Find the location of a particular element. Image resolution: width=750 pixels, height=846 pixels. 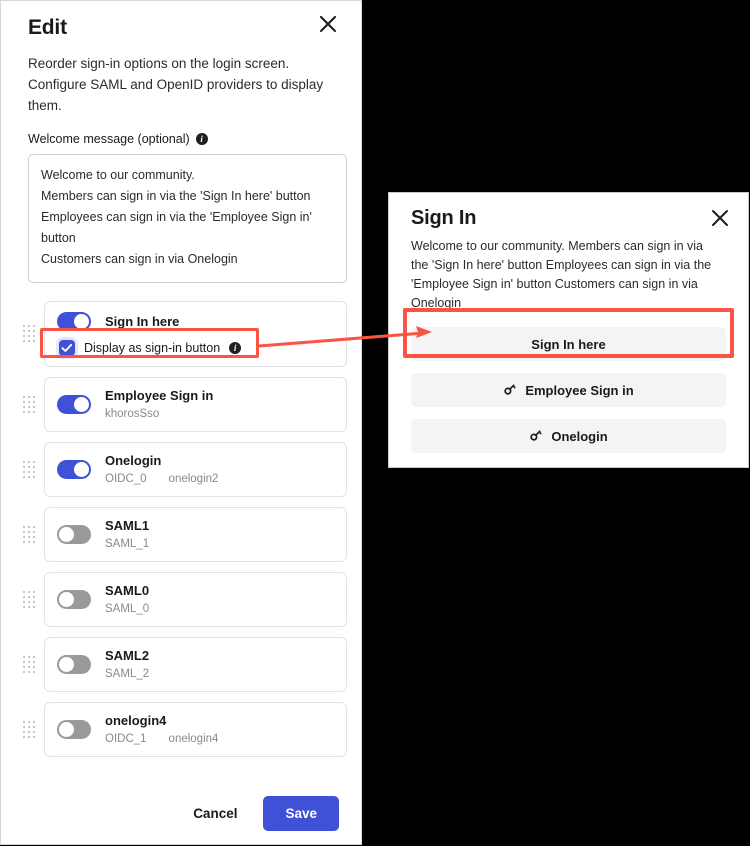

option-main-row: Employee Sign in khorosSso is located at coordinates (195, 404).